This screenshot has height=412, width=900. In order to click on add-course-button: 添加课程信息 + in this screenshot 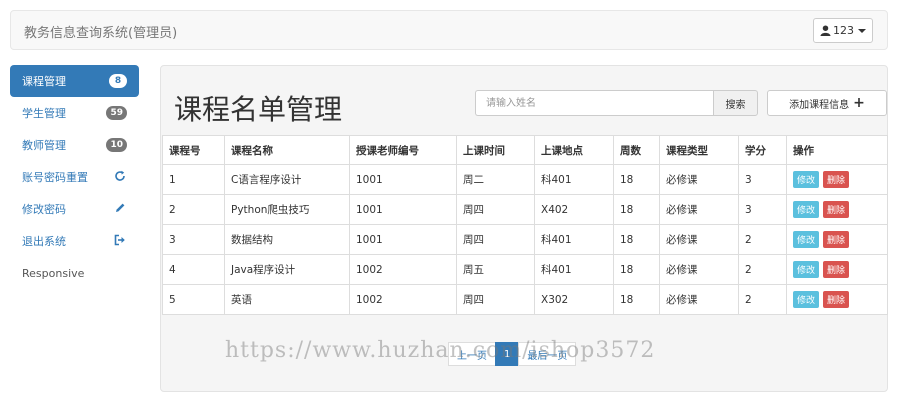, I will do `click(827, 103)`.